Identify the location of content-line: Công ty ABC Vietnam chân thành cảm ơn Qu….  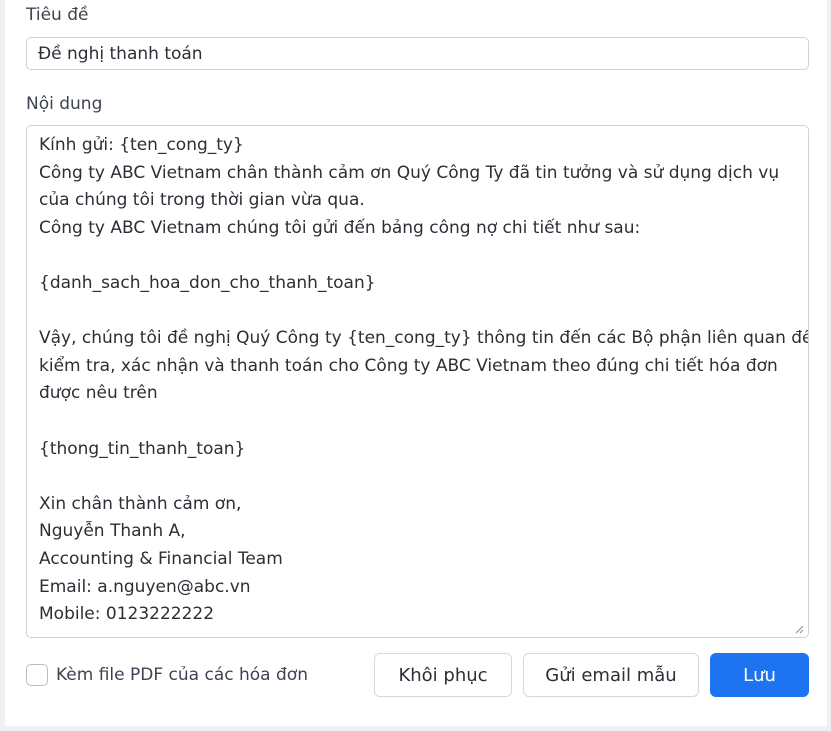
(409, 172).